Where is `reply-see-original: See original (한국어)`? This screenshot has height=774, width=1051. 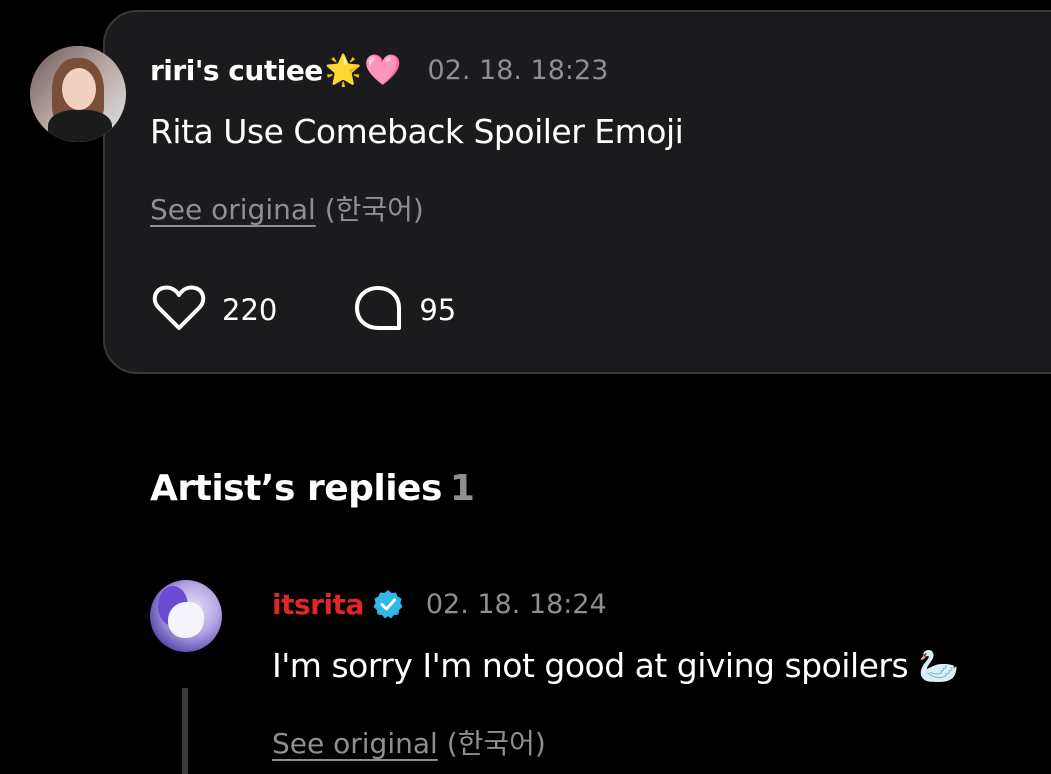 reply-see-original: See original (한국어) is located at coordinates (409, 742).